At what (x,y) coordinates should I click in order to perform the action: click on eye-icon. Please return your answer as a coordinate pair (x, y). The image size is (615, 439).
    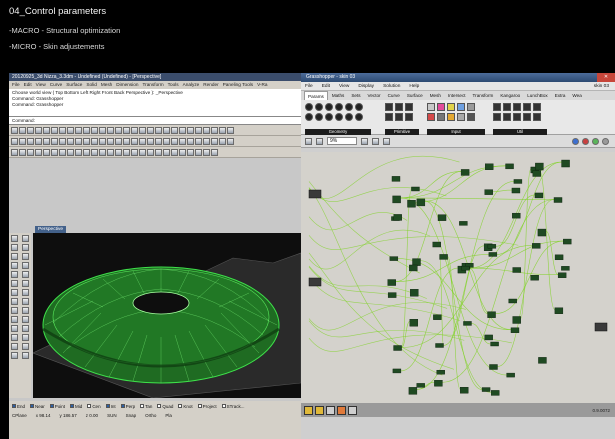
    Looking at the image, I should click on (375, 141).